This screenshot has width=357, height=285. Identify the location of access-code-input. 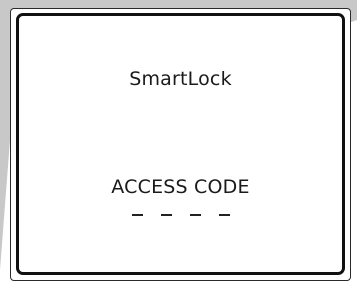
(180, 215).